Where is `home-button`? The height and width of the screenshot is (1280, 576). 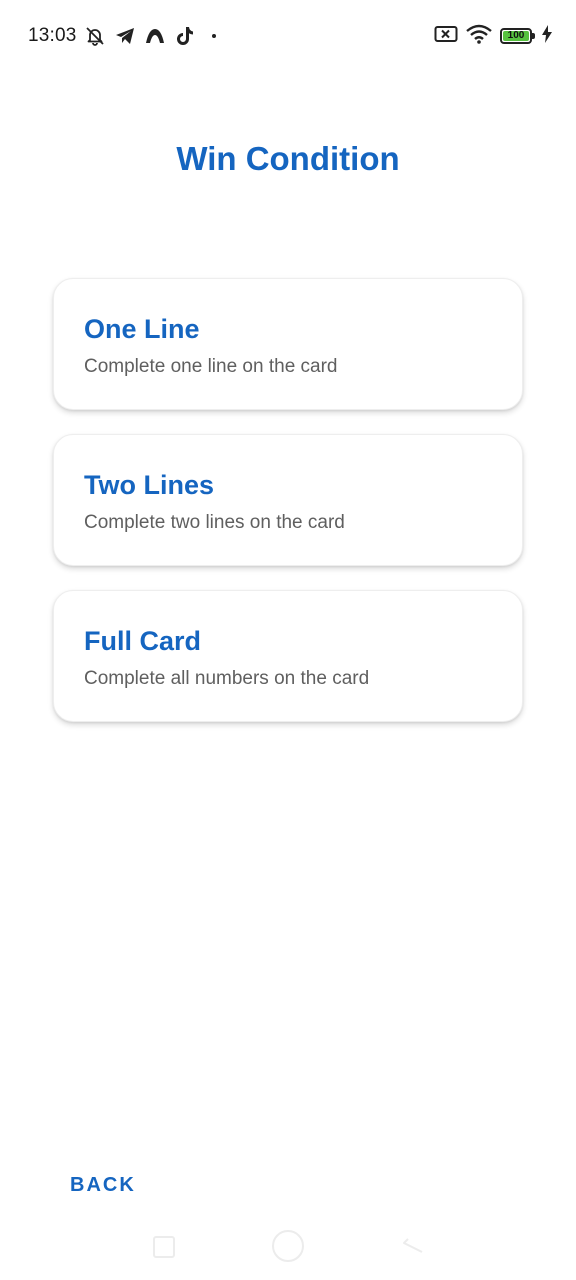 home-button is located at coordinates (288, 1246).